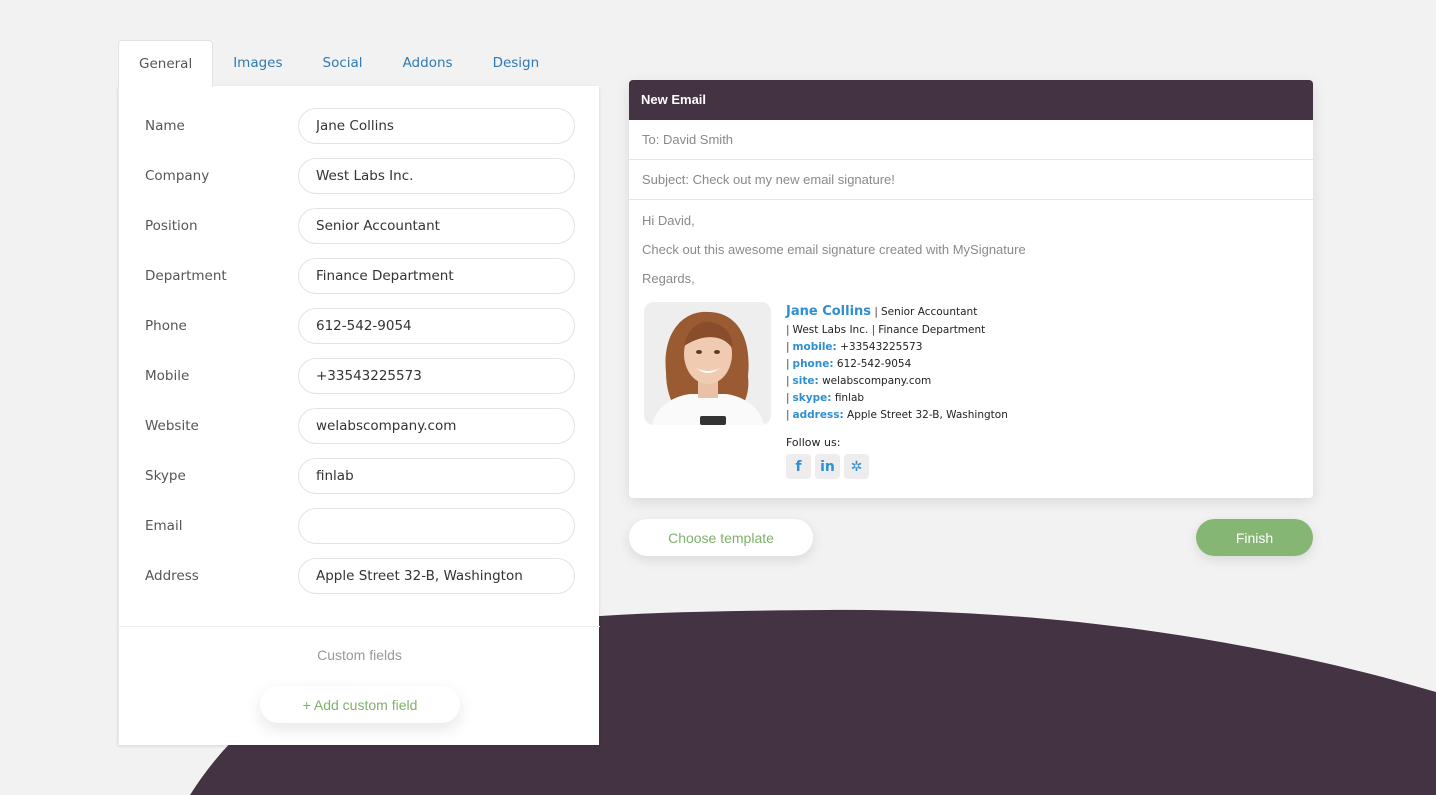  Describe the element at coordinates (171, 226) in the screenshot. I see `position-label: Position` at that location.